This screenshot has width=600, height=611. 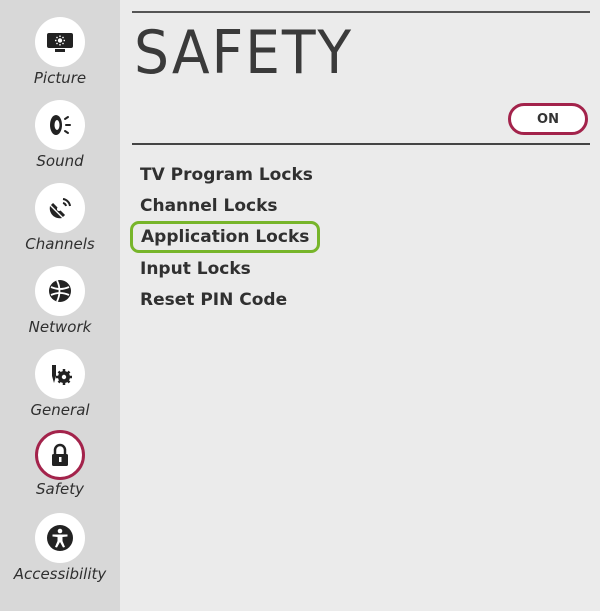 I want to click on menu-item-tv-program-locks: TV Program Locks, so click(x=226, y=176).